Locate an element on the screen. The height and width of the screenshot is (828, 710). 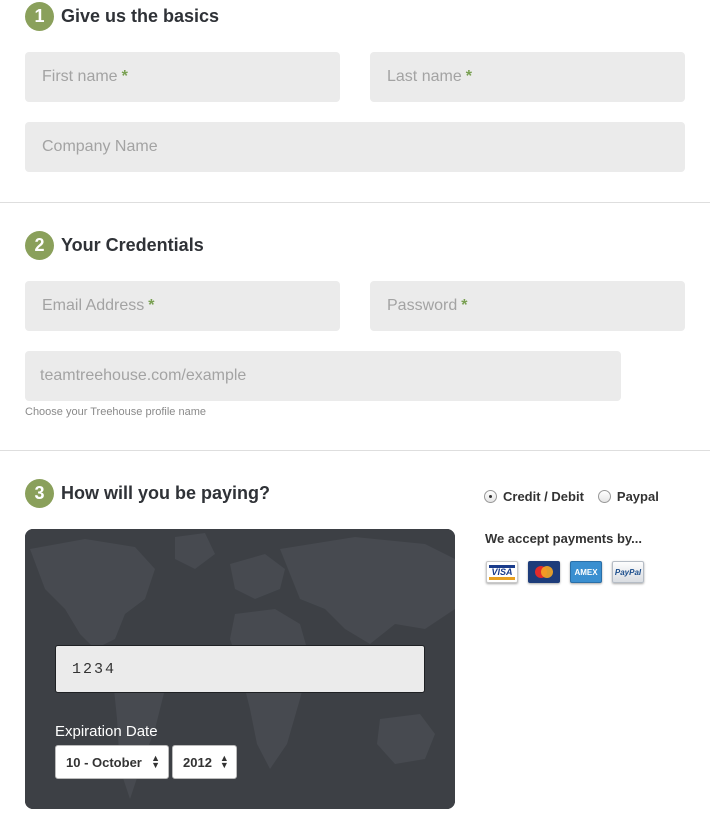
paypal-label: Paypal is located at coordinates (638, 496).